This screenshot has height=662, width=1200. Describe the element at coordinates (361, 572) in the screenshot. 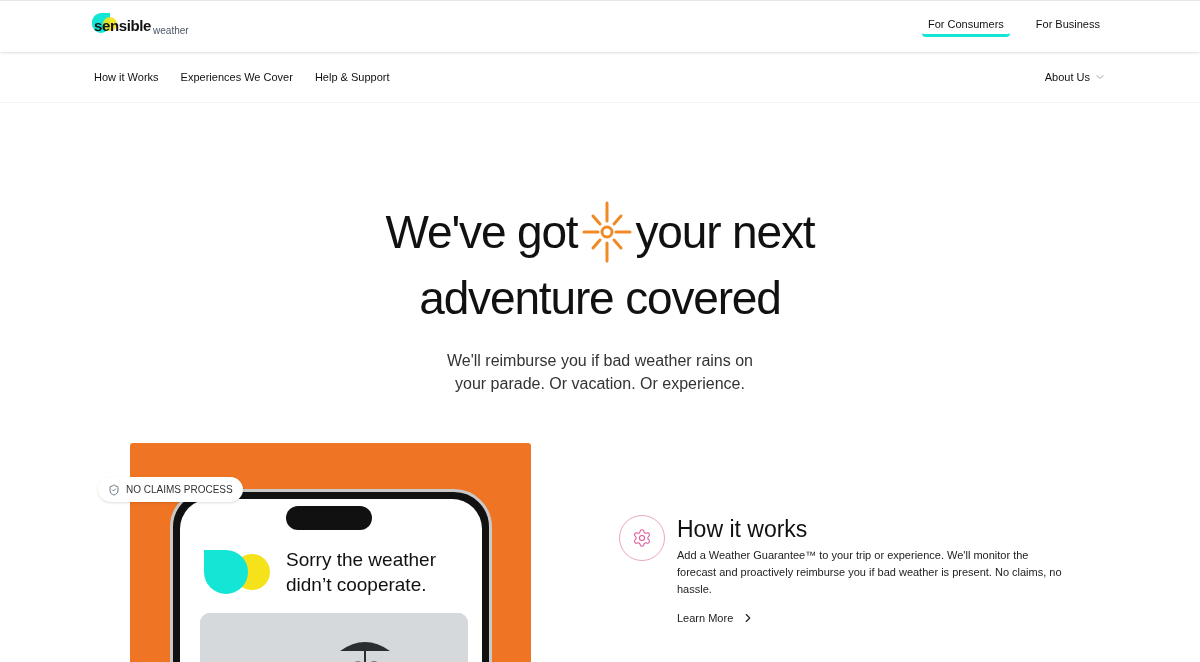

I see `phone-message: Sorry the weather didn’t cooperate.` at that location.